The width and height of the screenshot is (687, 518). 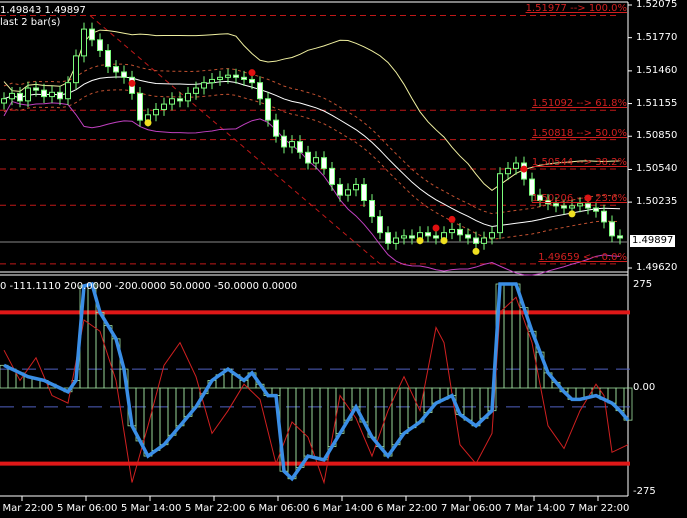 What do you see at coordinates (579, 104) in the screenshot?
I see `fib-label: 1.51092 --> 61.8%` at bounding box center [579, 104].